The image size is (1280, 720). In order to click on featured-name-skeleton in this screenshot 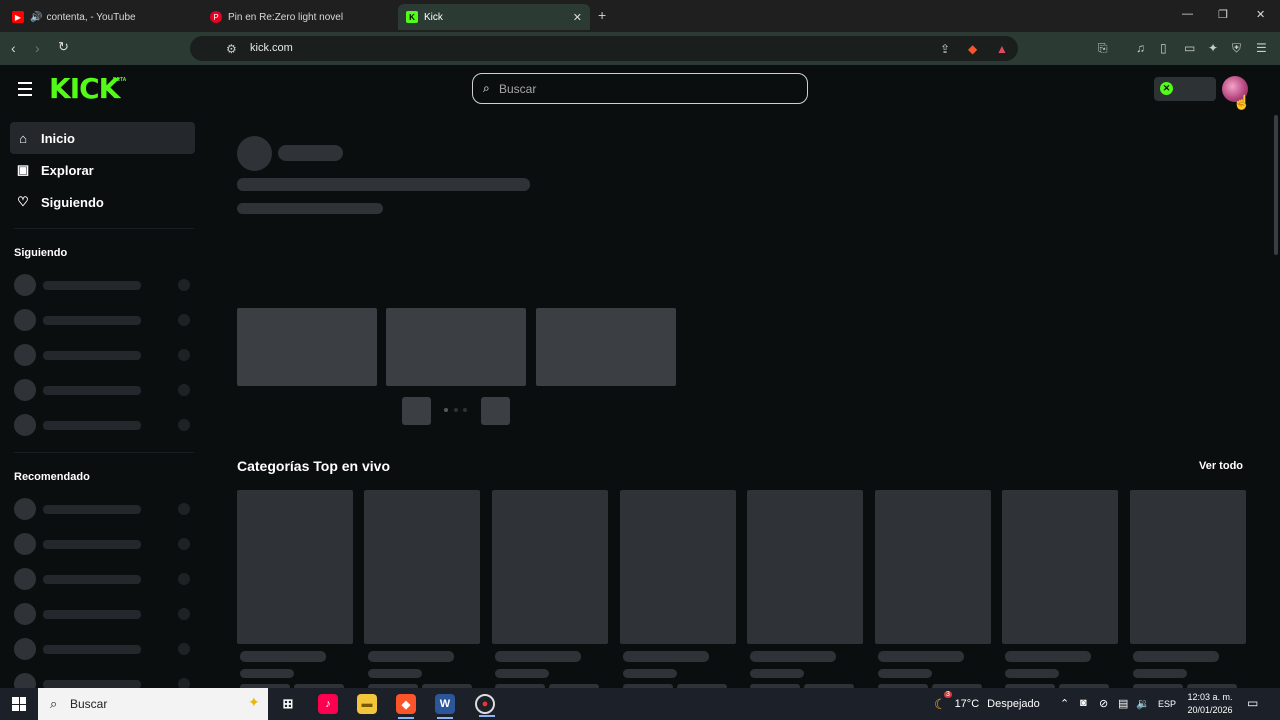, I will do `click(310, 153)`.